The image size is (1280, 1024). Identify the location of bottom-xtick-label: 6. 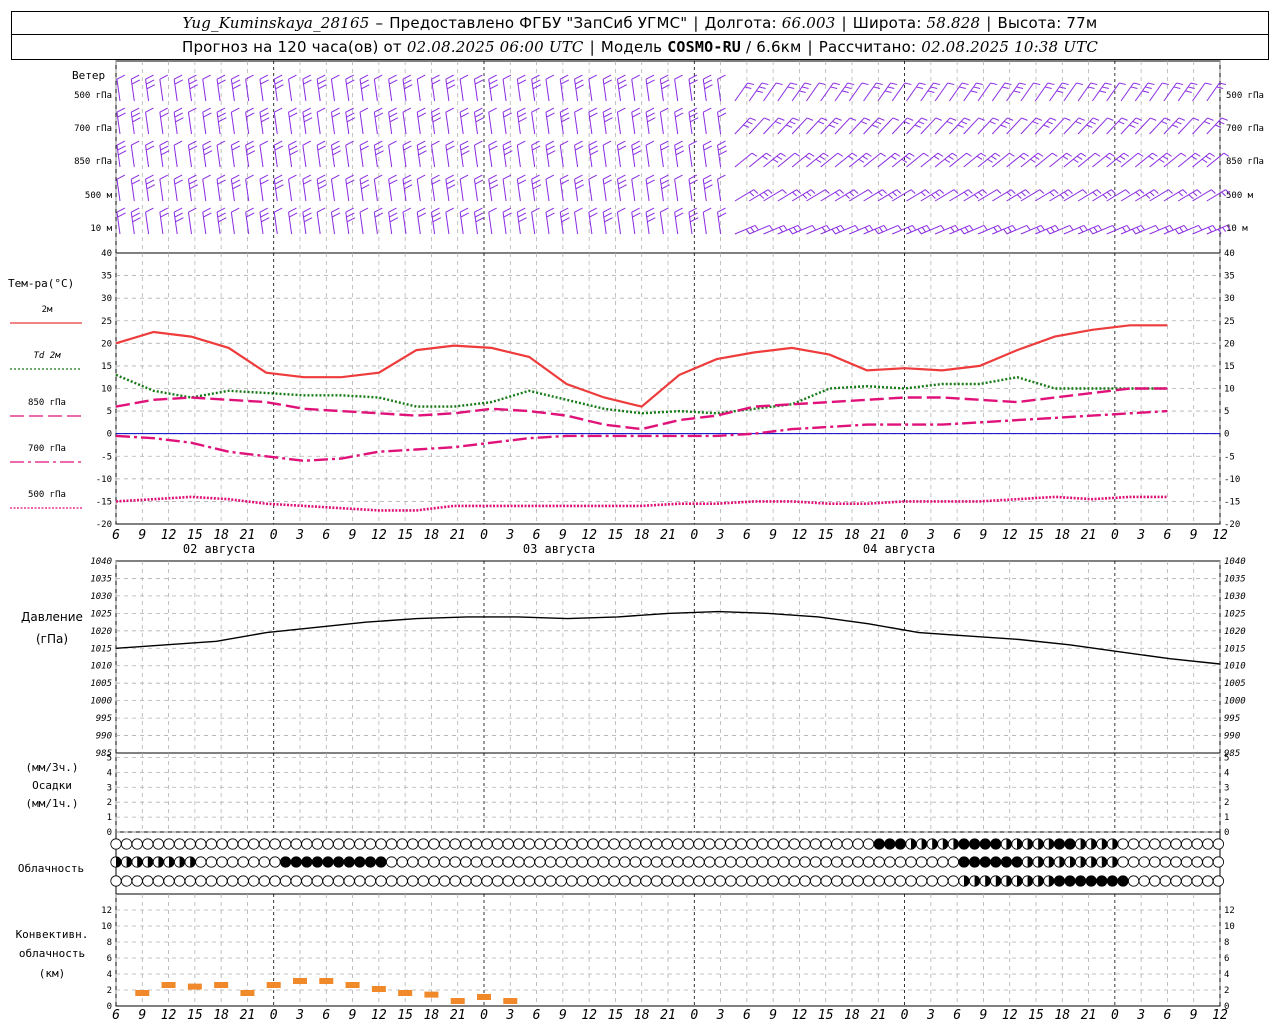
(326, 1015).